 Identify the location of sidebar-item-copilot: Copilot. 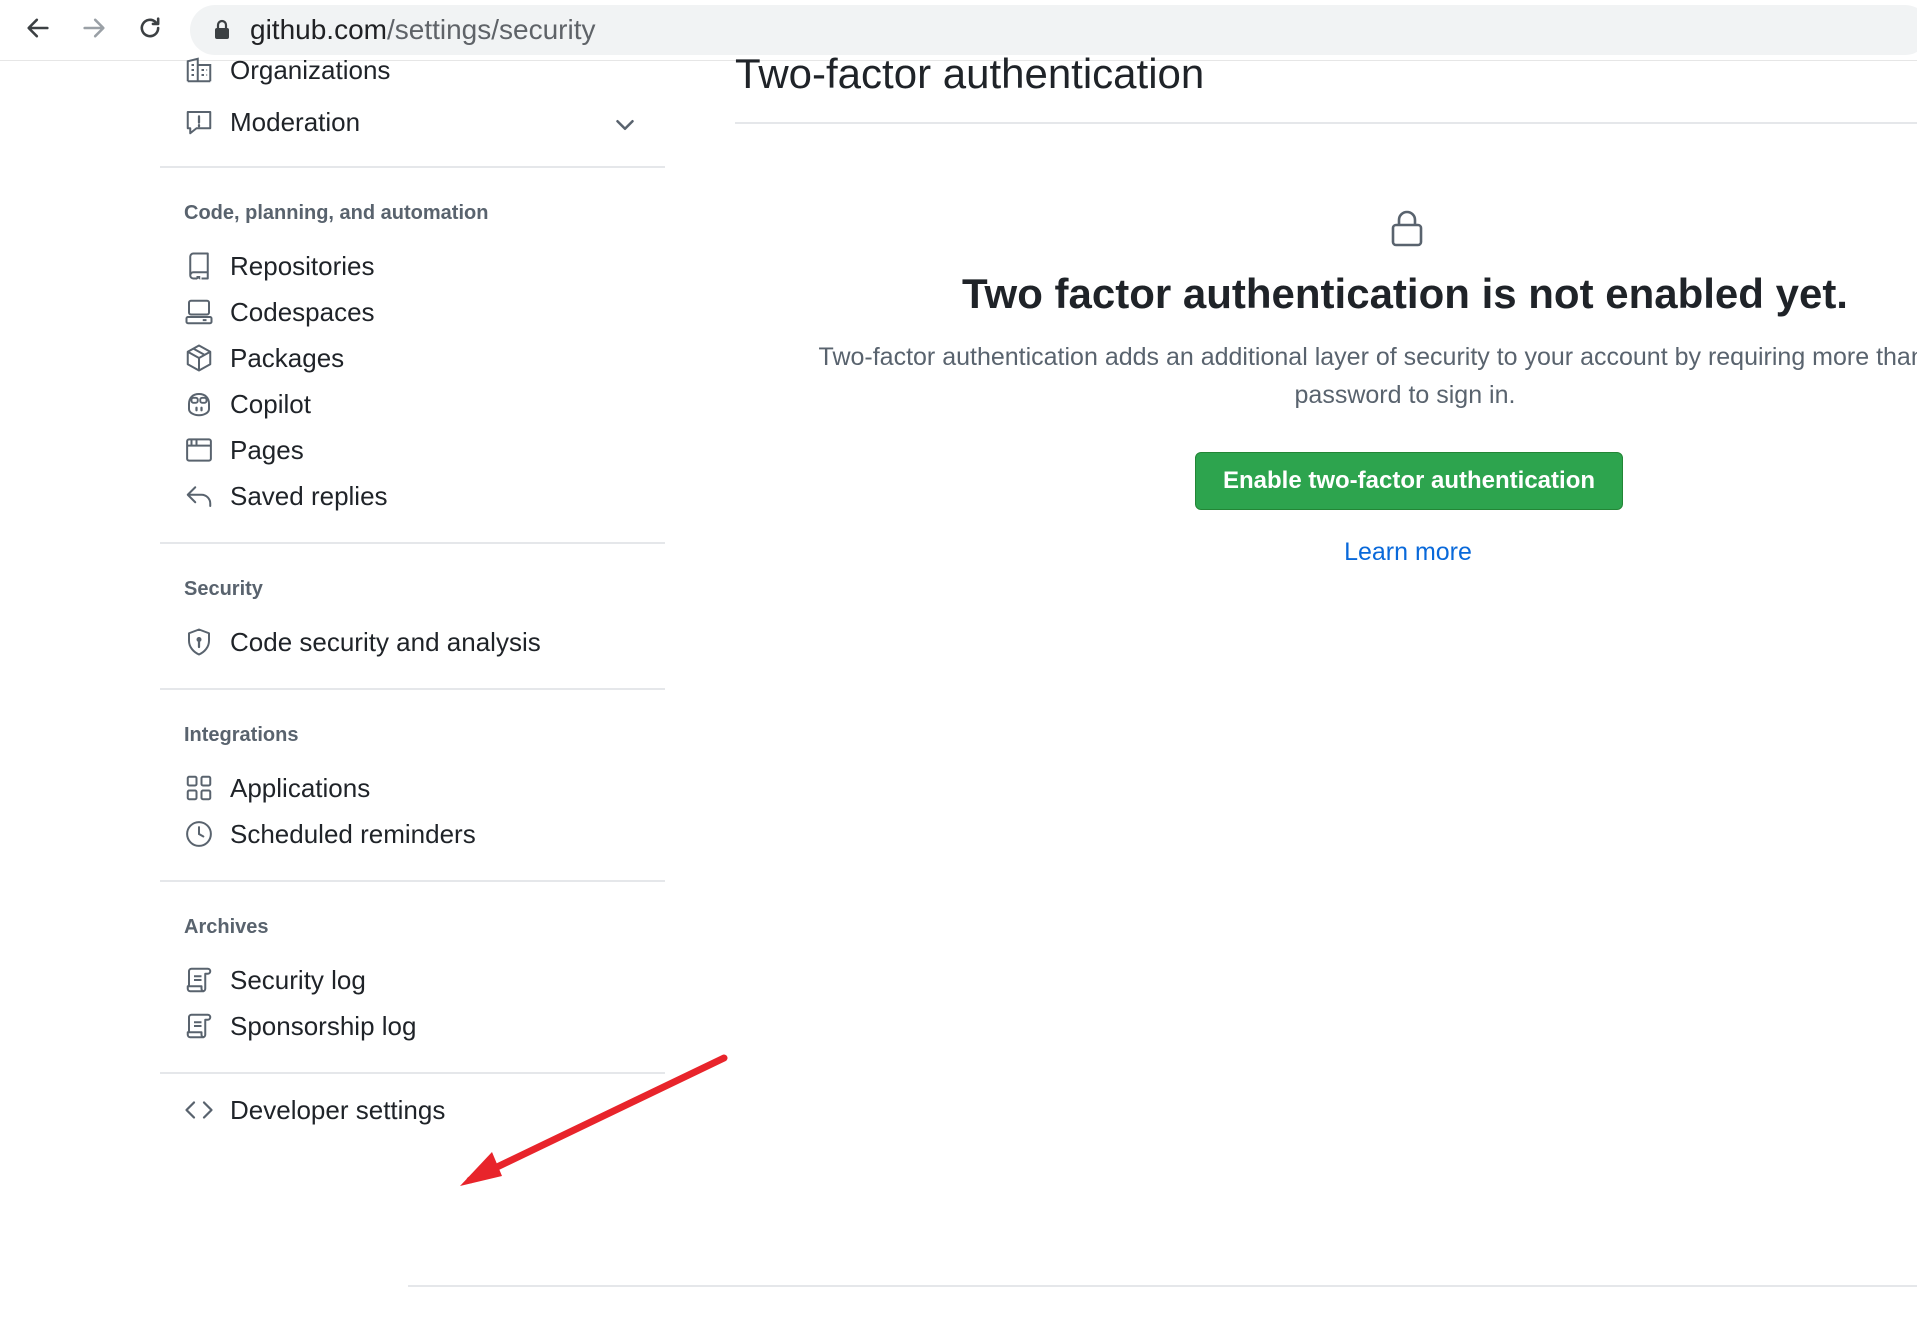
(247, 404).